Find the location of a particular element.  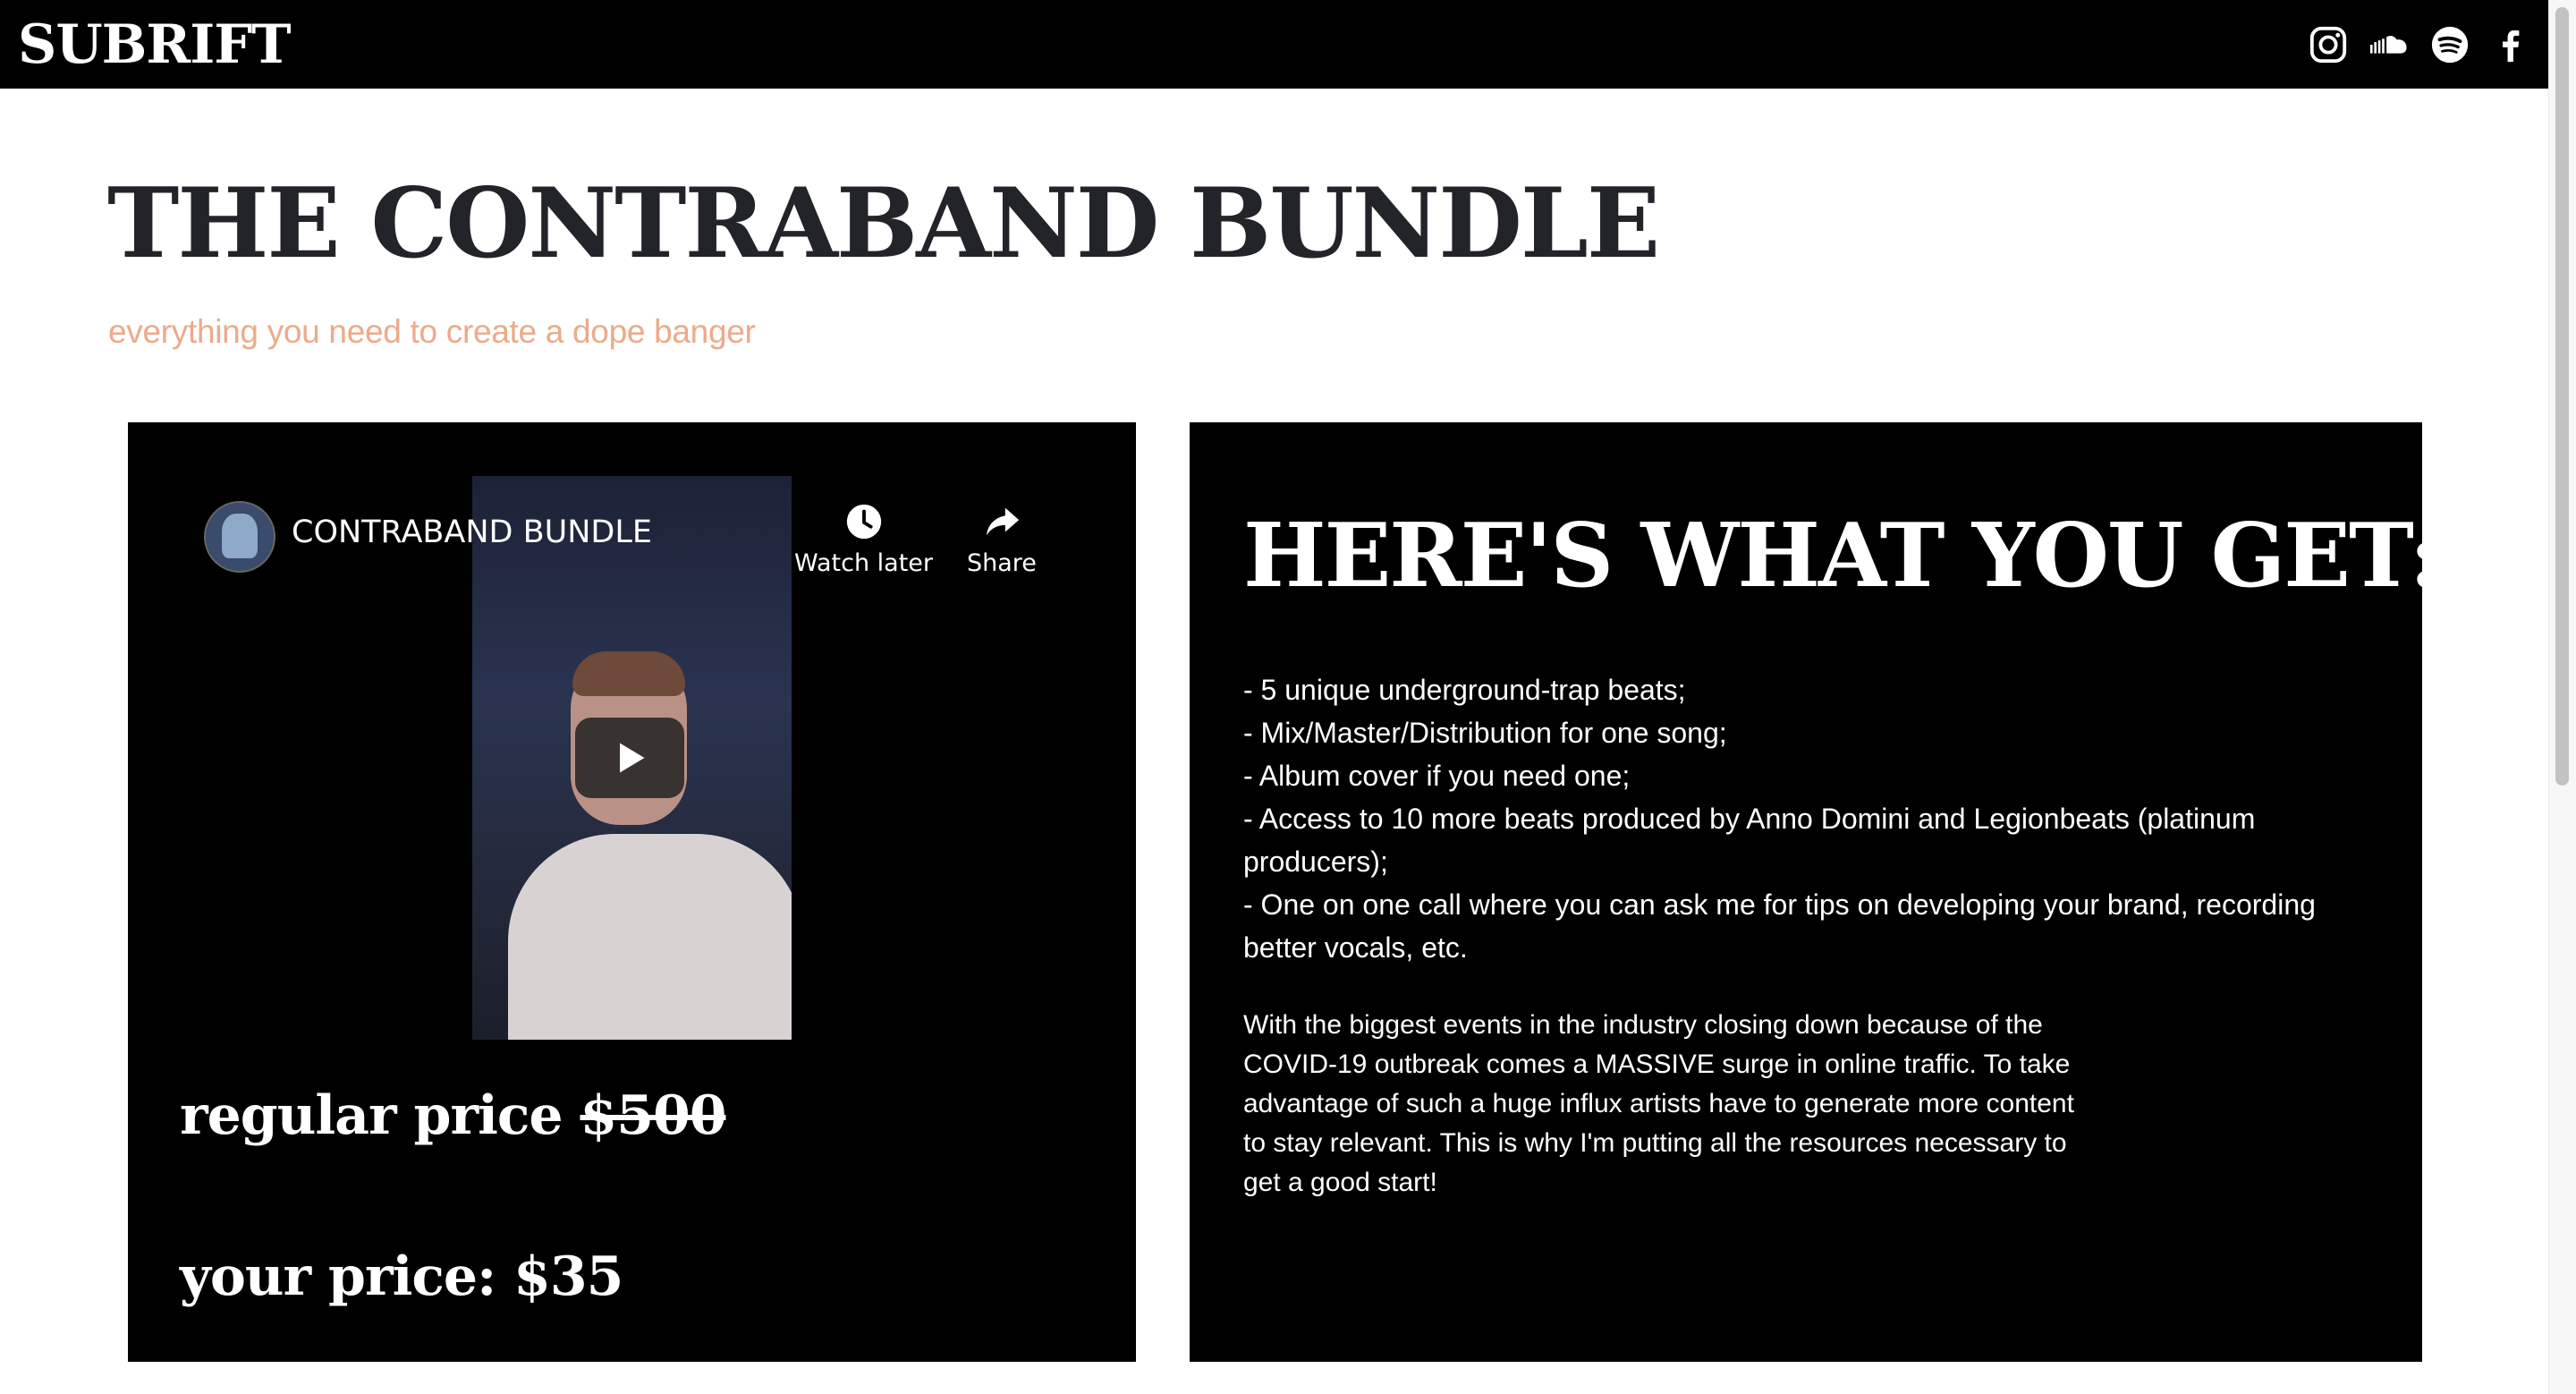

regular-price-amount: $500 is located at coordinates (653, 1115).